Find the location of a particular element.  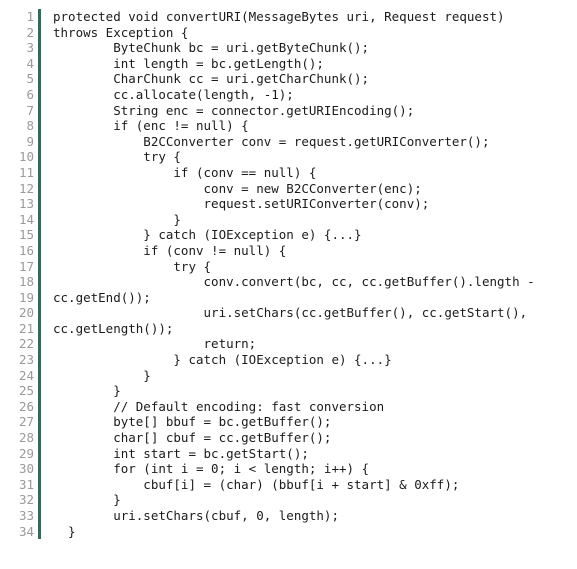

code-line-text: ByteChunk bc = uri.getByteChunk(); is located at coordinates (308, 48).